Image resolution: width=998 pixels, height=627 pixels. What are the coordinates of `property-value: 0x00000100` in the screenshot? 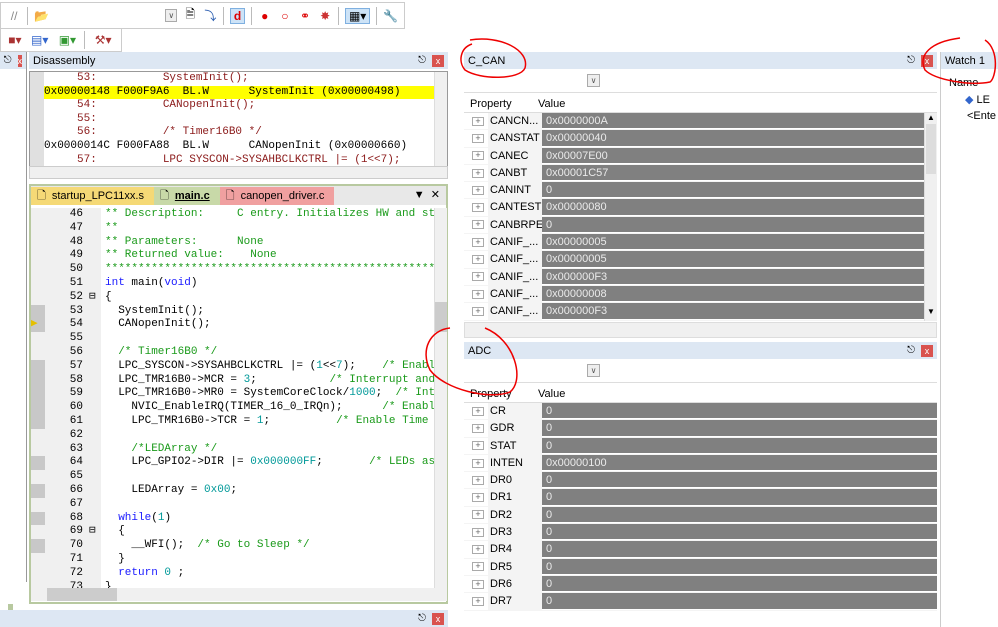 It's located at (739, 463).